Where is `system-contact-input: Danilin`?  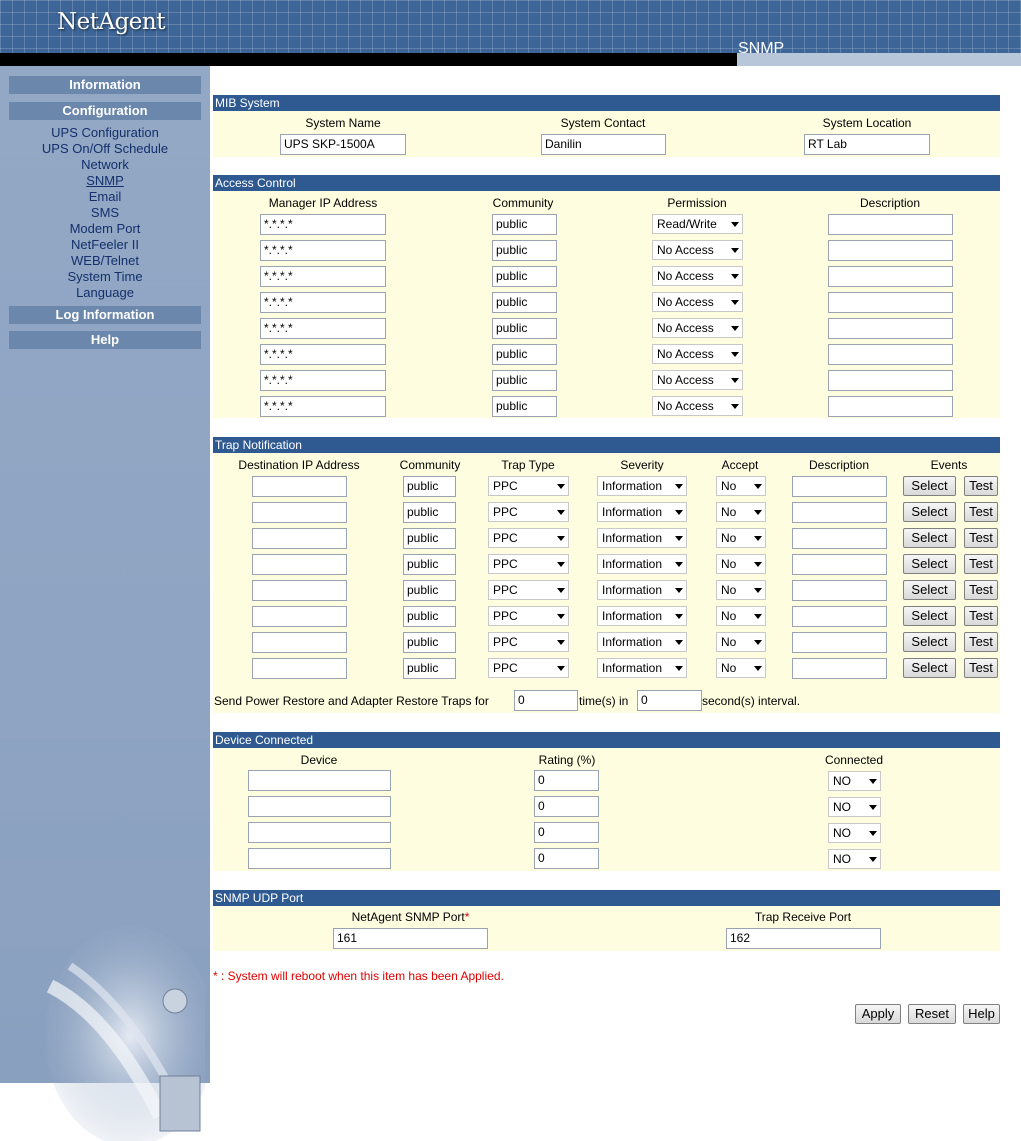 system-contact-input: Danilin is located at coordinates (603, 144).